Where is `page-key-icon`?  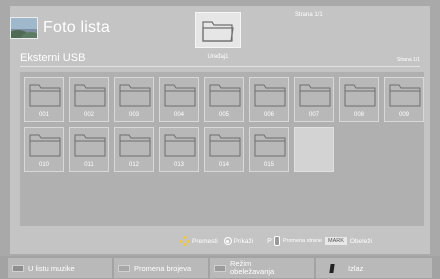
page-key-icon is located at coordinates (276, 241).